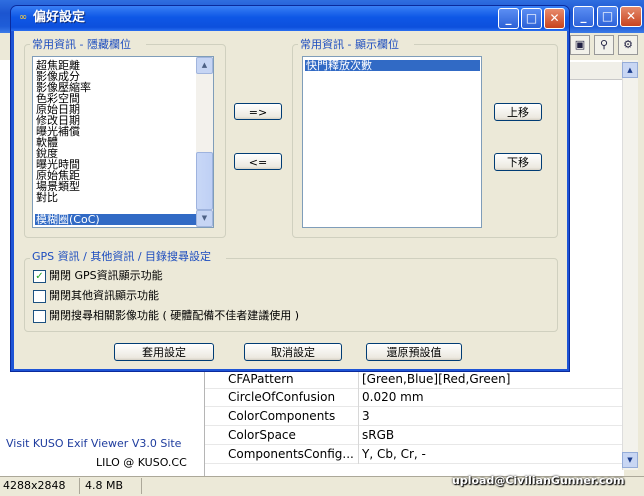 This screenshot has height=496, width=644. I want to click on close-button: ✕, so click(554, 18).